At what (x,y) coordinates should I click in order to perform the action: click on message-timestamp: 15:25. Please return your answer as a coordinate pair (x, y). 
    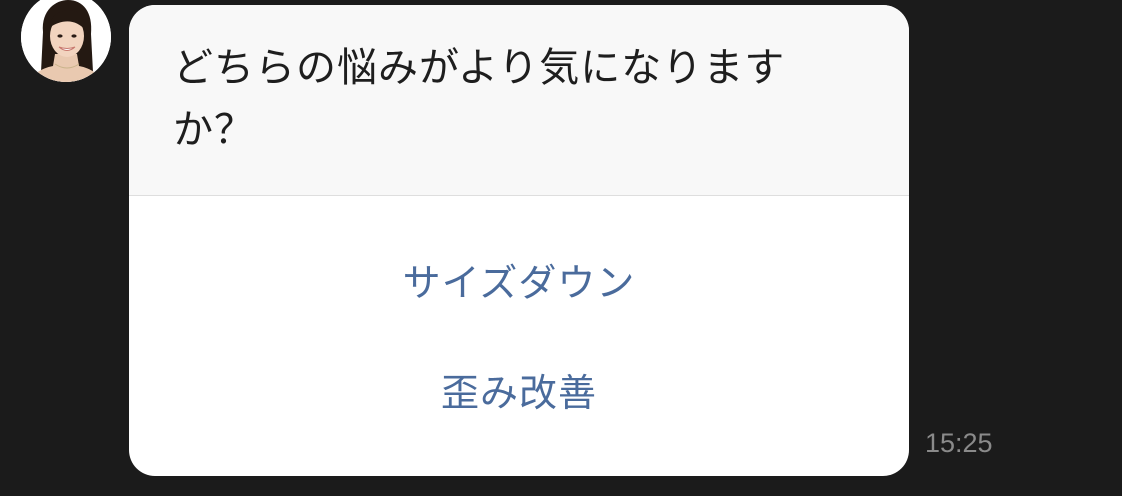
    Looking at the image, I should click on (959, 443).